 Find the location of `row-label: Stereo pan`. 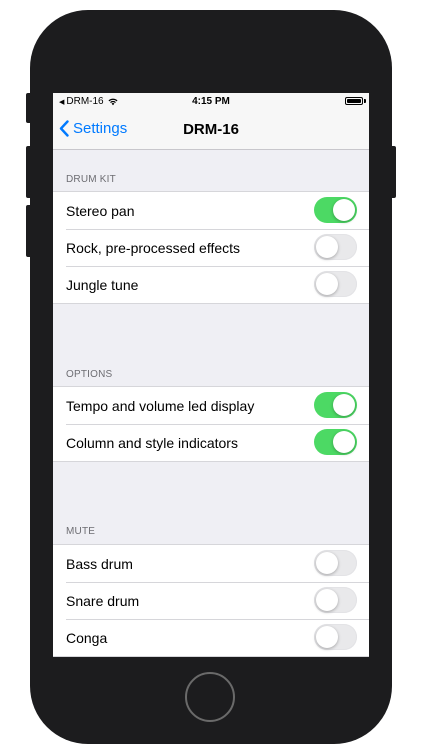

row-label: Stereo pan is located at coordinates (100, 211).